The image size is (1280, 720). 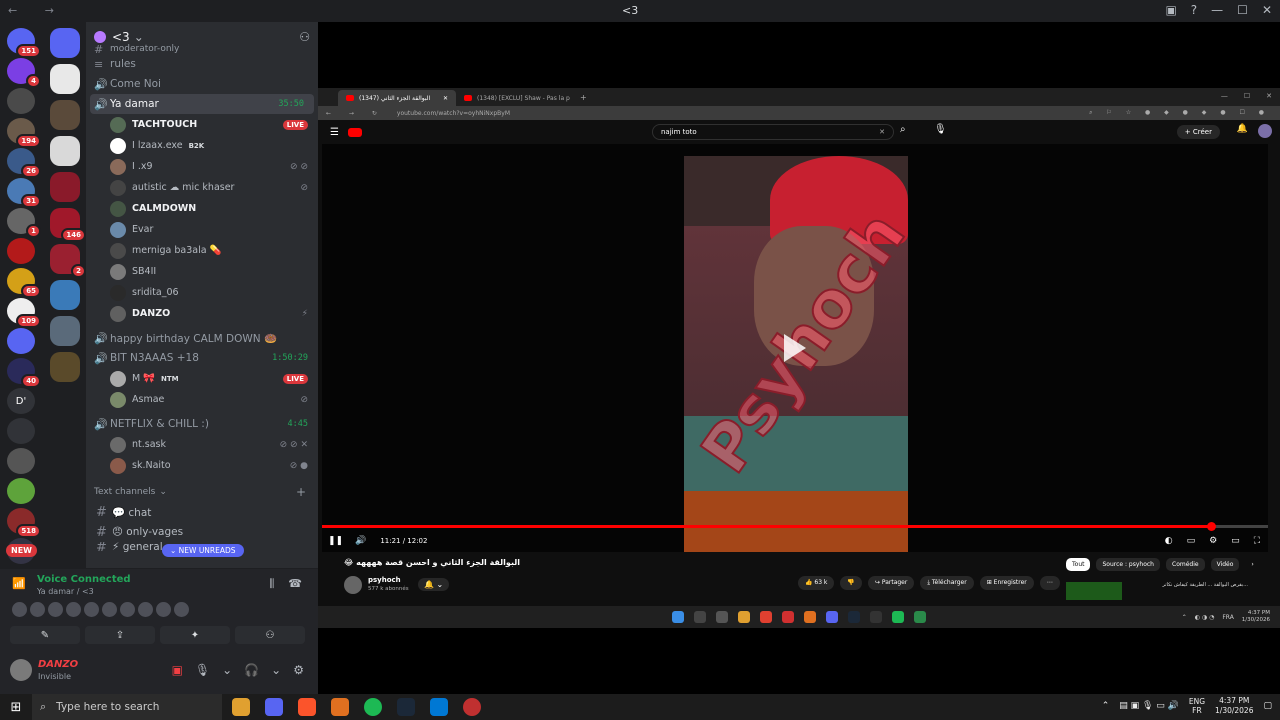 What do you see at coordinates (24, 163) in the screenshot?
I see `server-icon: 26` at bounding box center [24, 163].